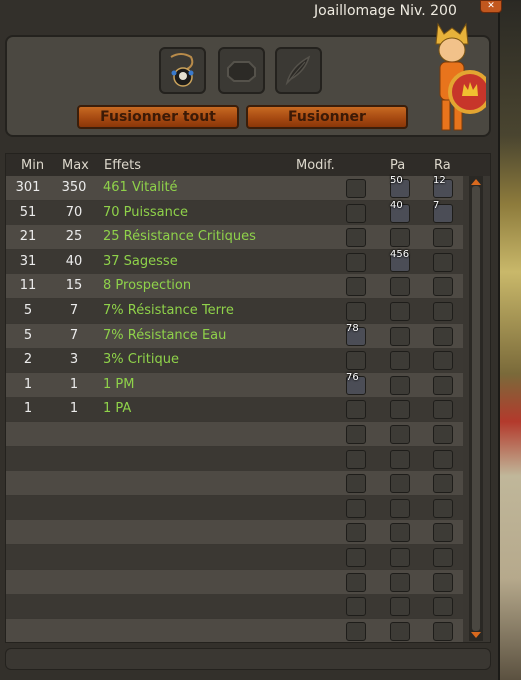 This screenshot has height=680, width=521. Describe the element at coordinates (476, 635) in the screenshot. I see `scroll-down-icon` at that location.